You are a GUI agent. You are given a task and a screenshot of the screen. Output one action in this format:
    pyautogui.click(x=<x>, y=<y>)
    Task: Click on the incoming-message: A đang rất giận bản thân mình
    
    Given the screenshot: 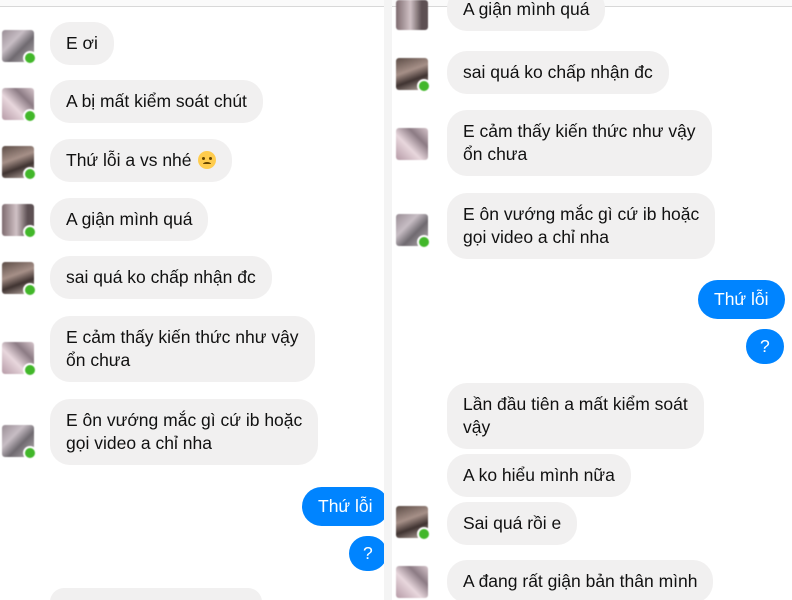 What is the action you would take?
    pyautogui.click(x=580, y=580)
    